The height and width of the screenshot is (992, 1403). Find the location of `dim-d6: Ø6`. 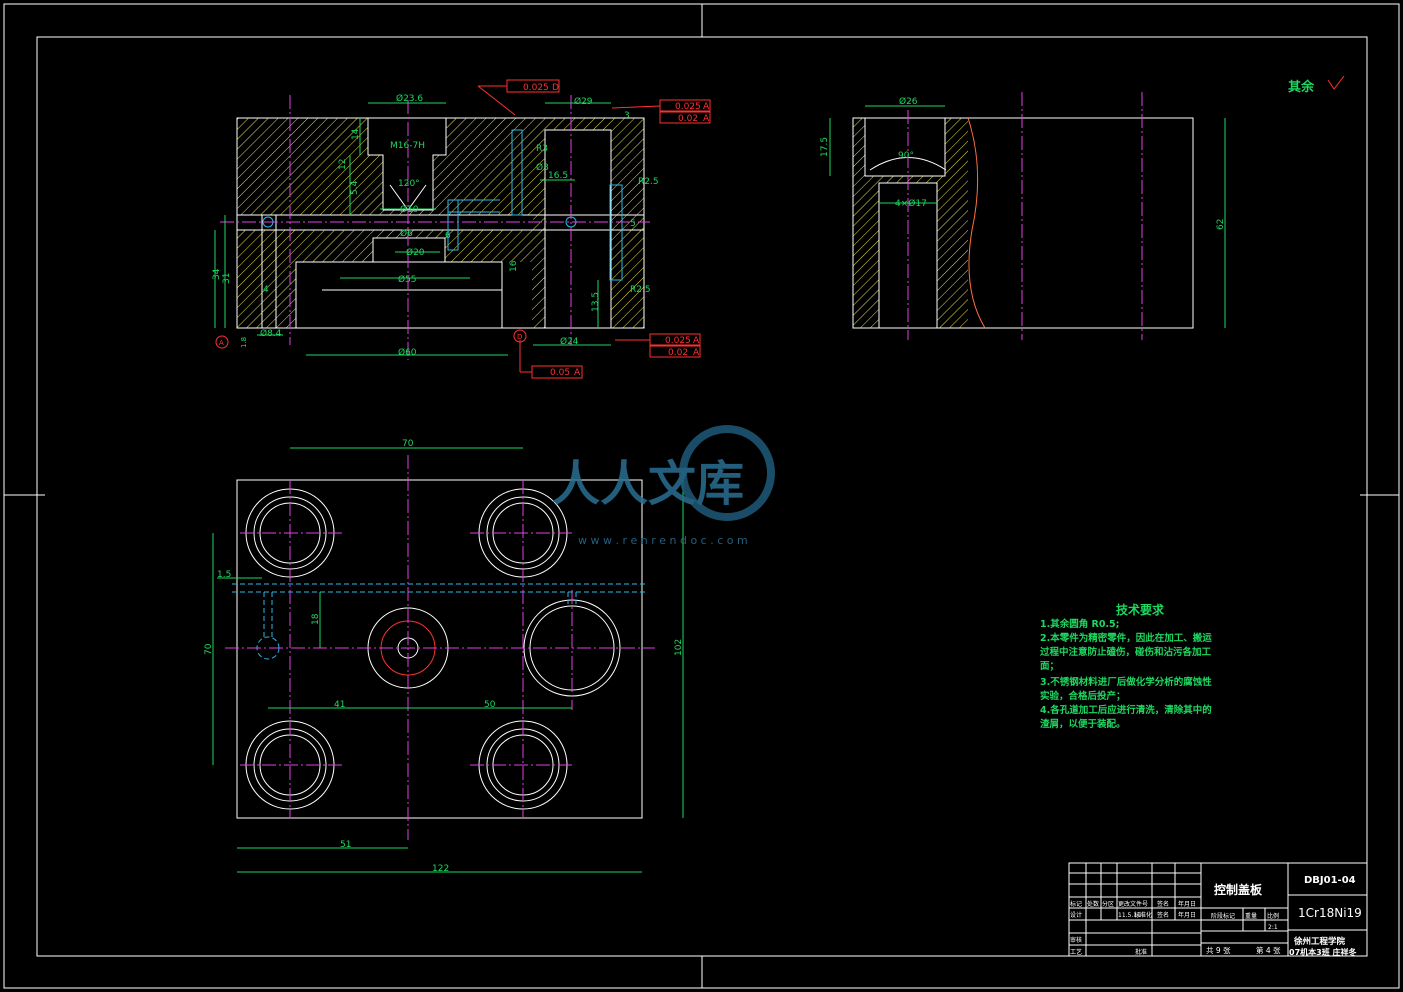

dim-d6: Ø6 is located at coordinates (406, 233).